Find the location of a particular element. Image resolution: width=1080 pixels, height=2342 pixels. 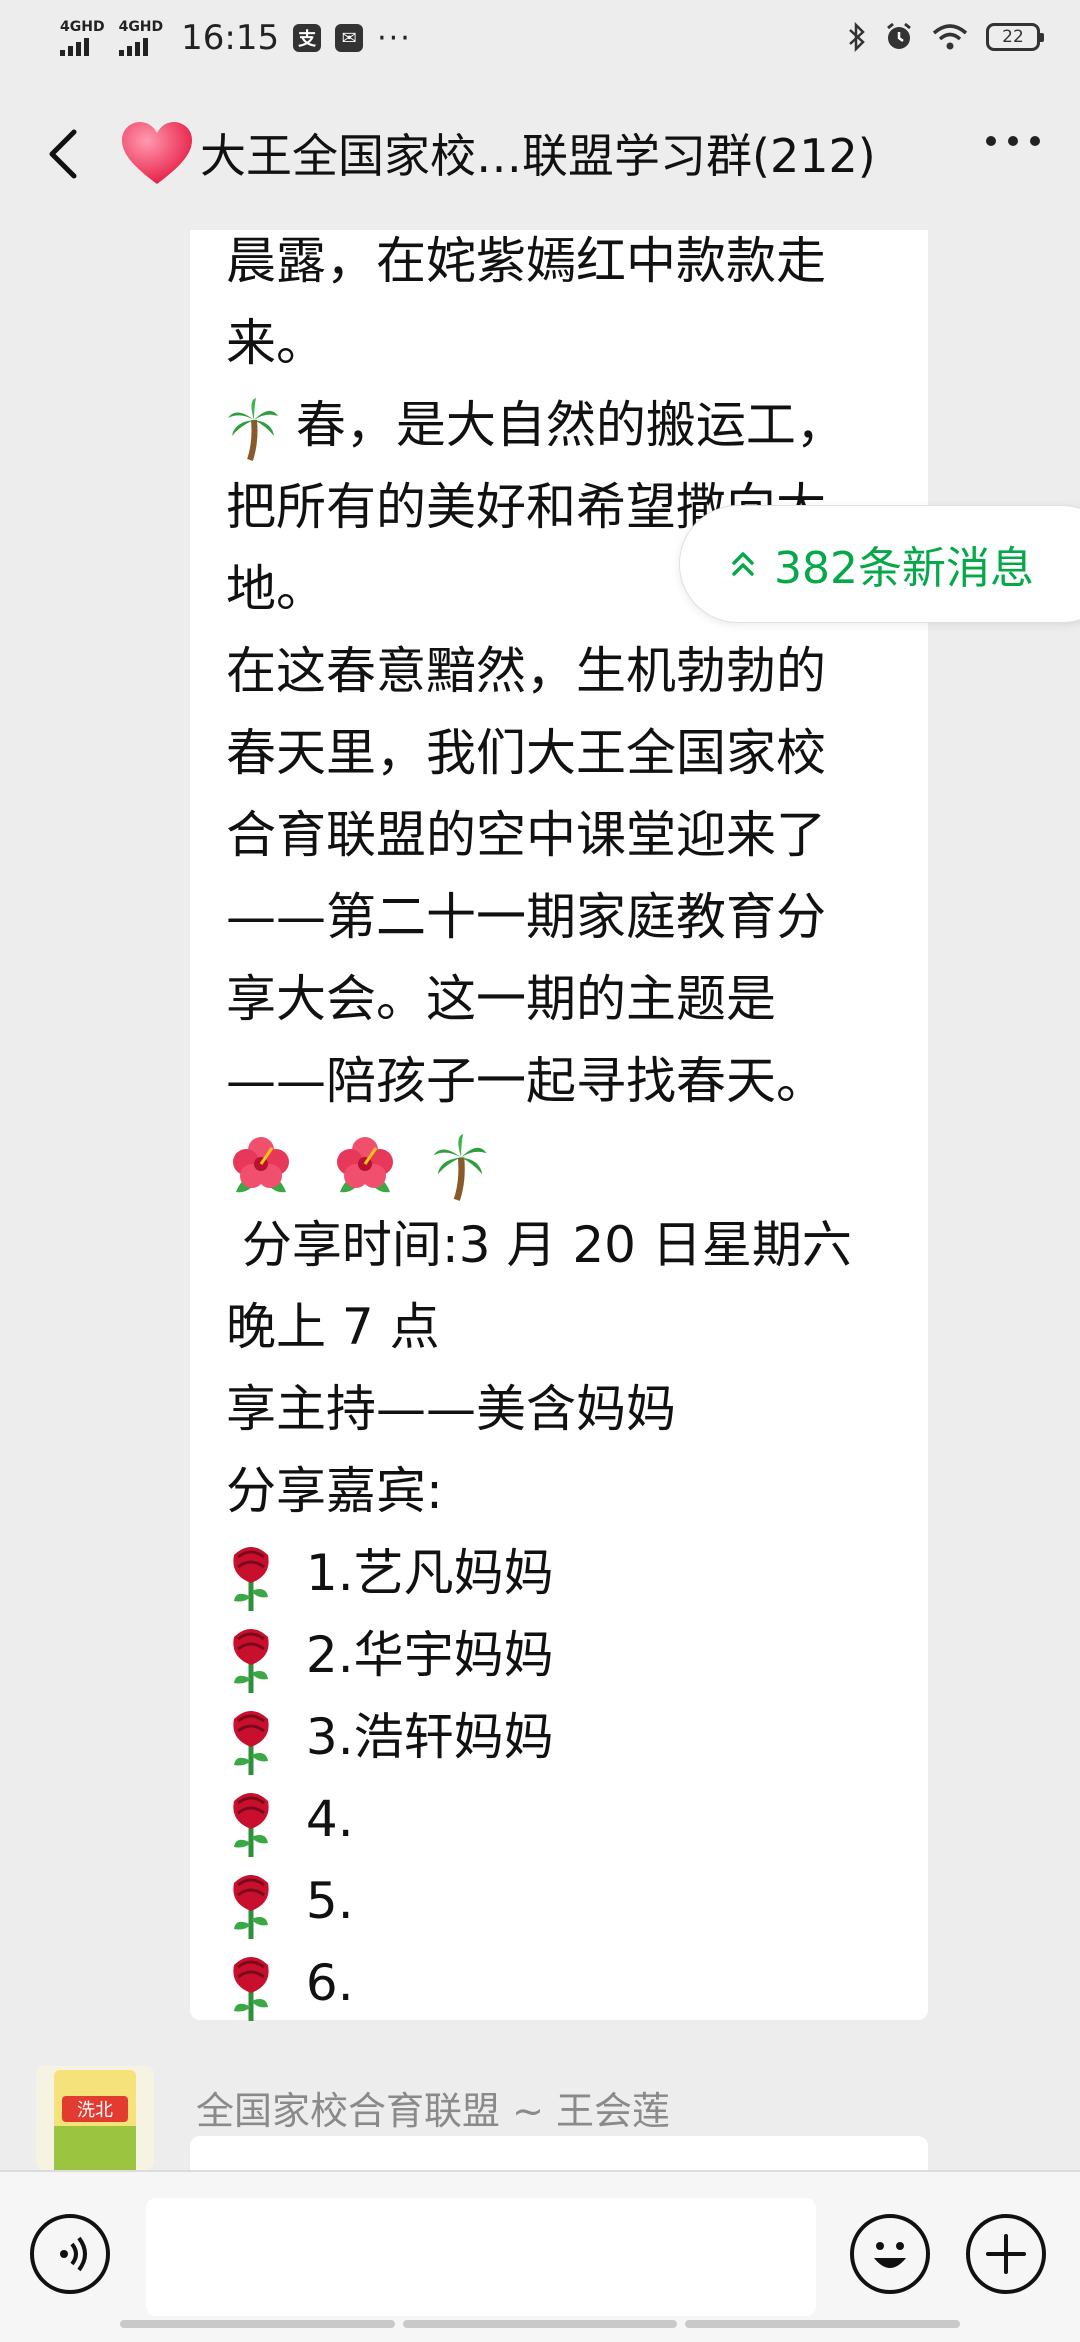

guest-item: 5. is located at coordinates (566, 1901).